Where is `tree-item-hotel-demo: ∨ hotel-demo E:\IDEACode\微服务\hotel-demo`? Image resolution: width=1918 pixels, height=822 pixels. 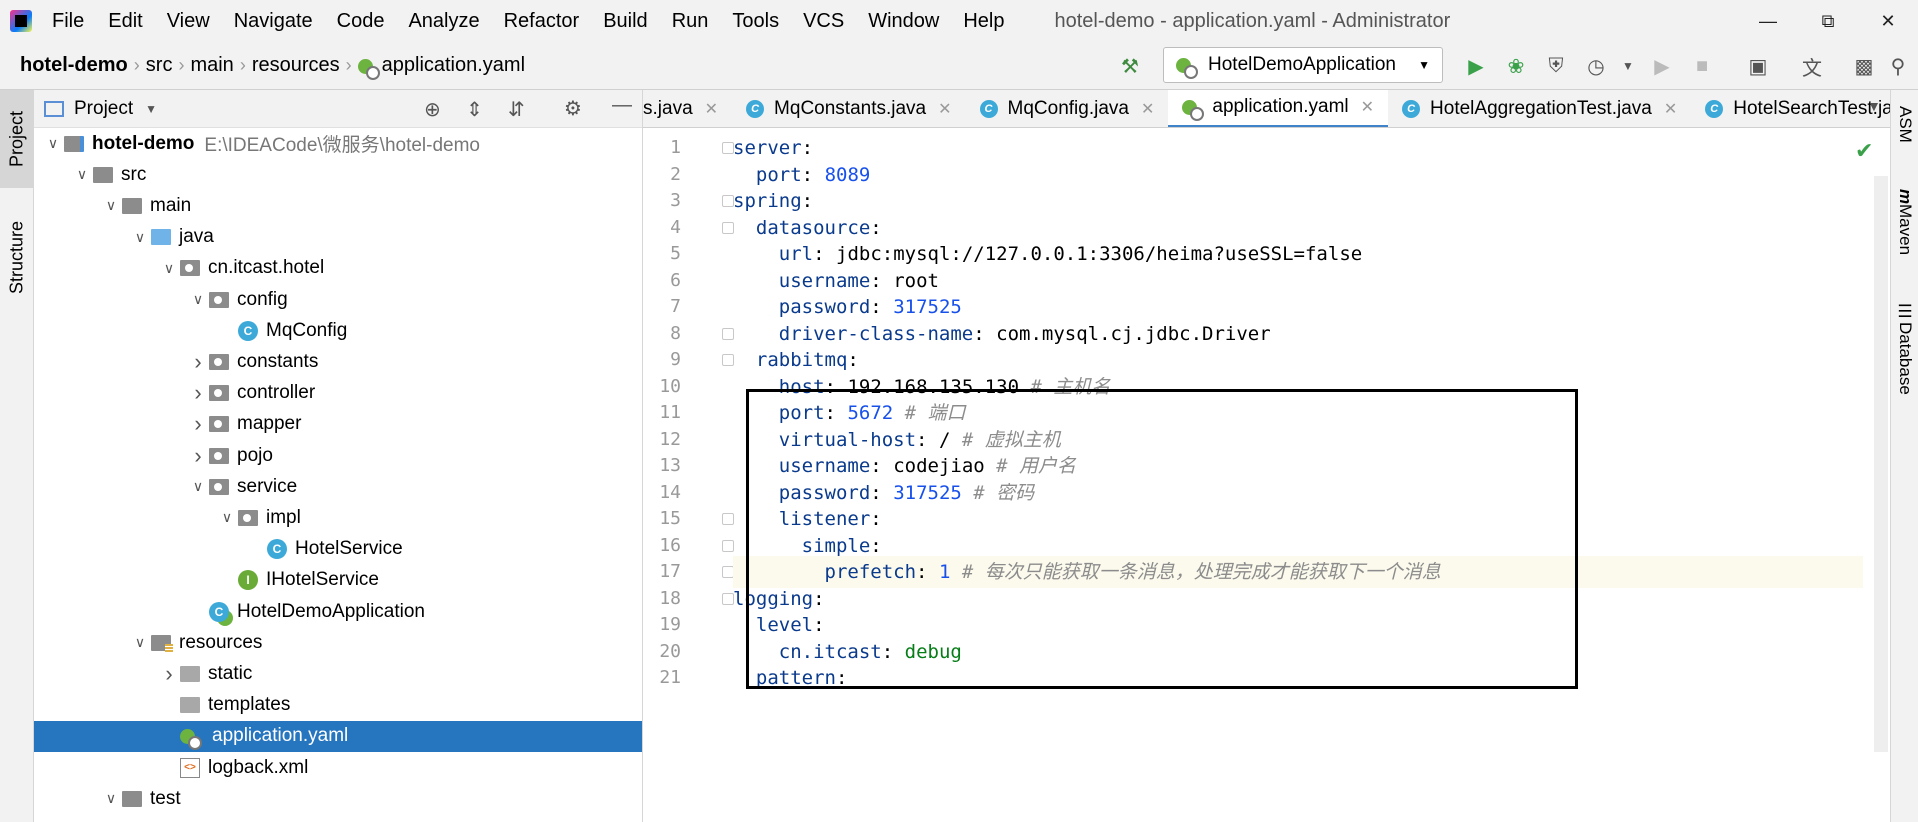 tree-item-hotel-demo: ∨ hotel-demo E:\IDEACode\微服务\hotel-demo is located at coordinates (338, 143).